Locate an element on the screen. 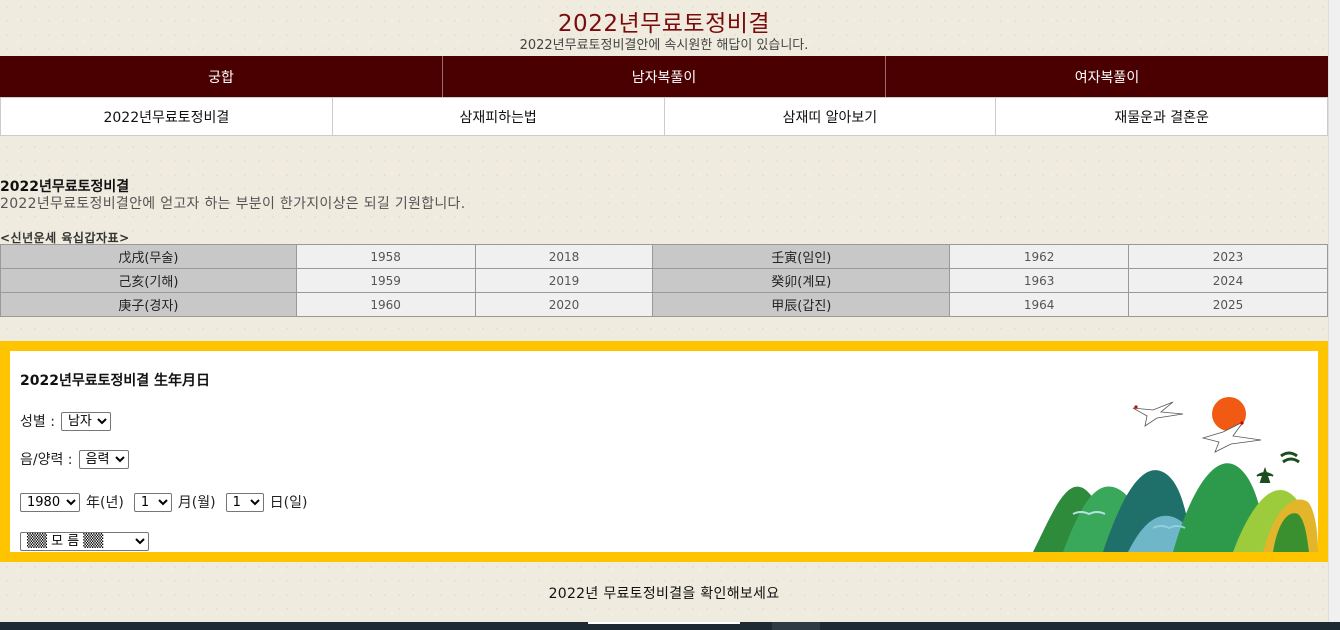 This screenshot has width=1340, height=630. table-cell: 己亥(기해) is located at coordinates (148, 280).